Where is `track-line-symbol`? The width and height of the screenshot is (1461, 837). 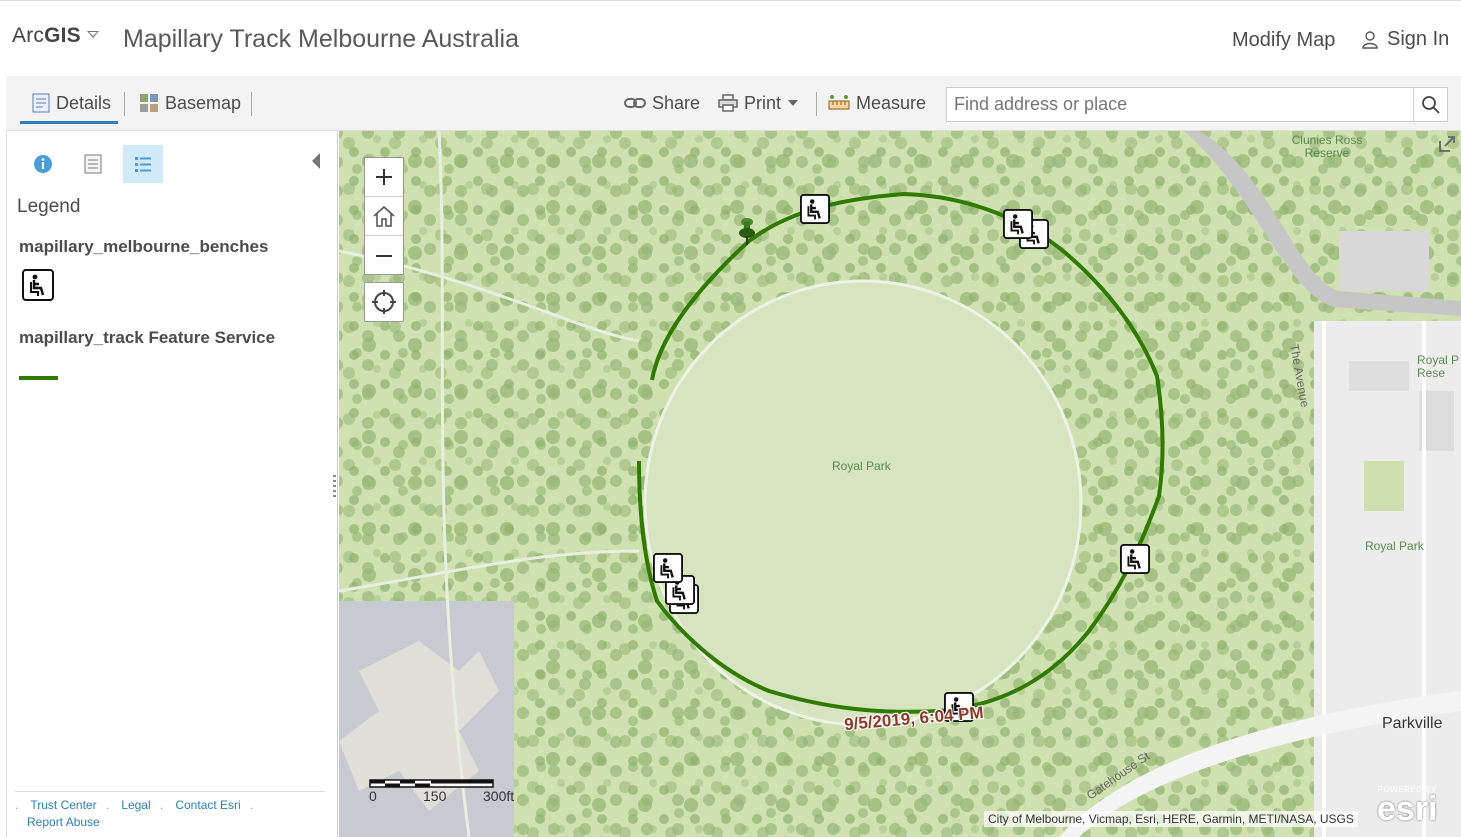 track-line-symbol is located at coordinates (38, 378).